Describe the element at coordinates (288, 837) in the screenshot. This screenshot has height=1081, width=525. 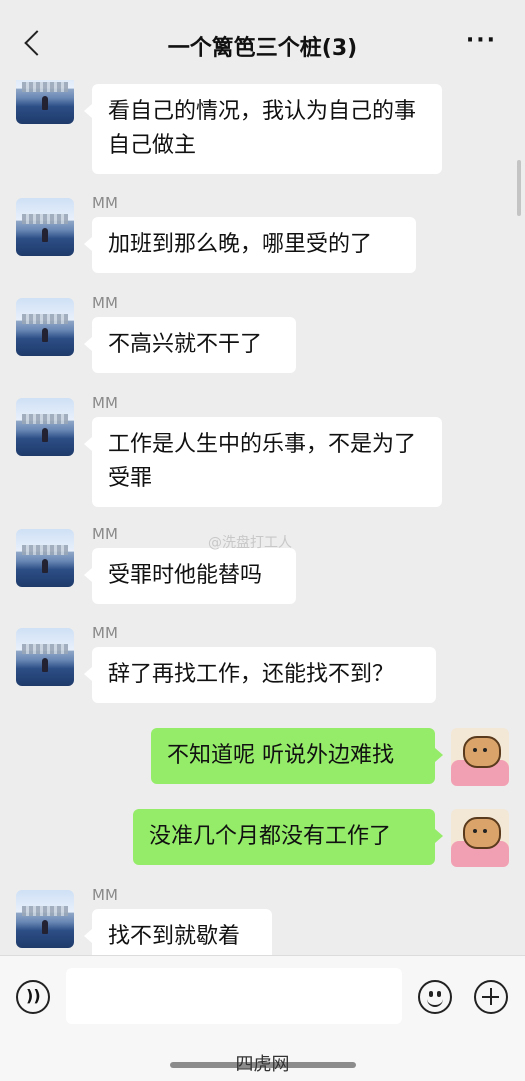
I see `message-bubble: 没准几个月都没有工作了` at that location.